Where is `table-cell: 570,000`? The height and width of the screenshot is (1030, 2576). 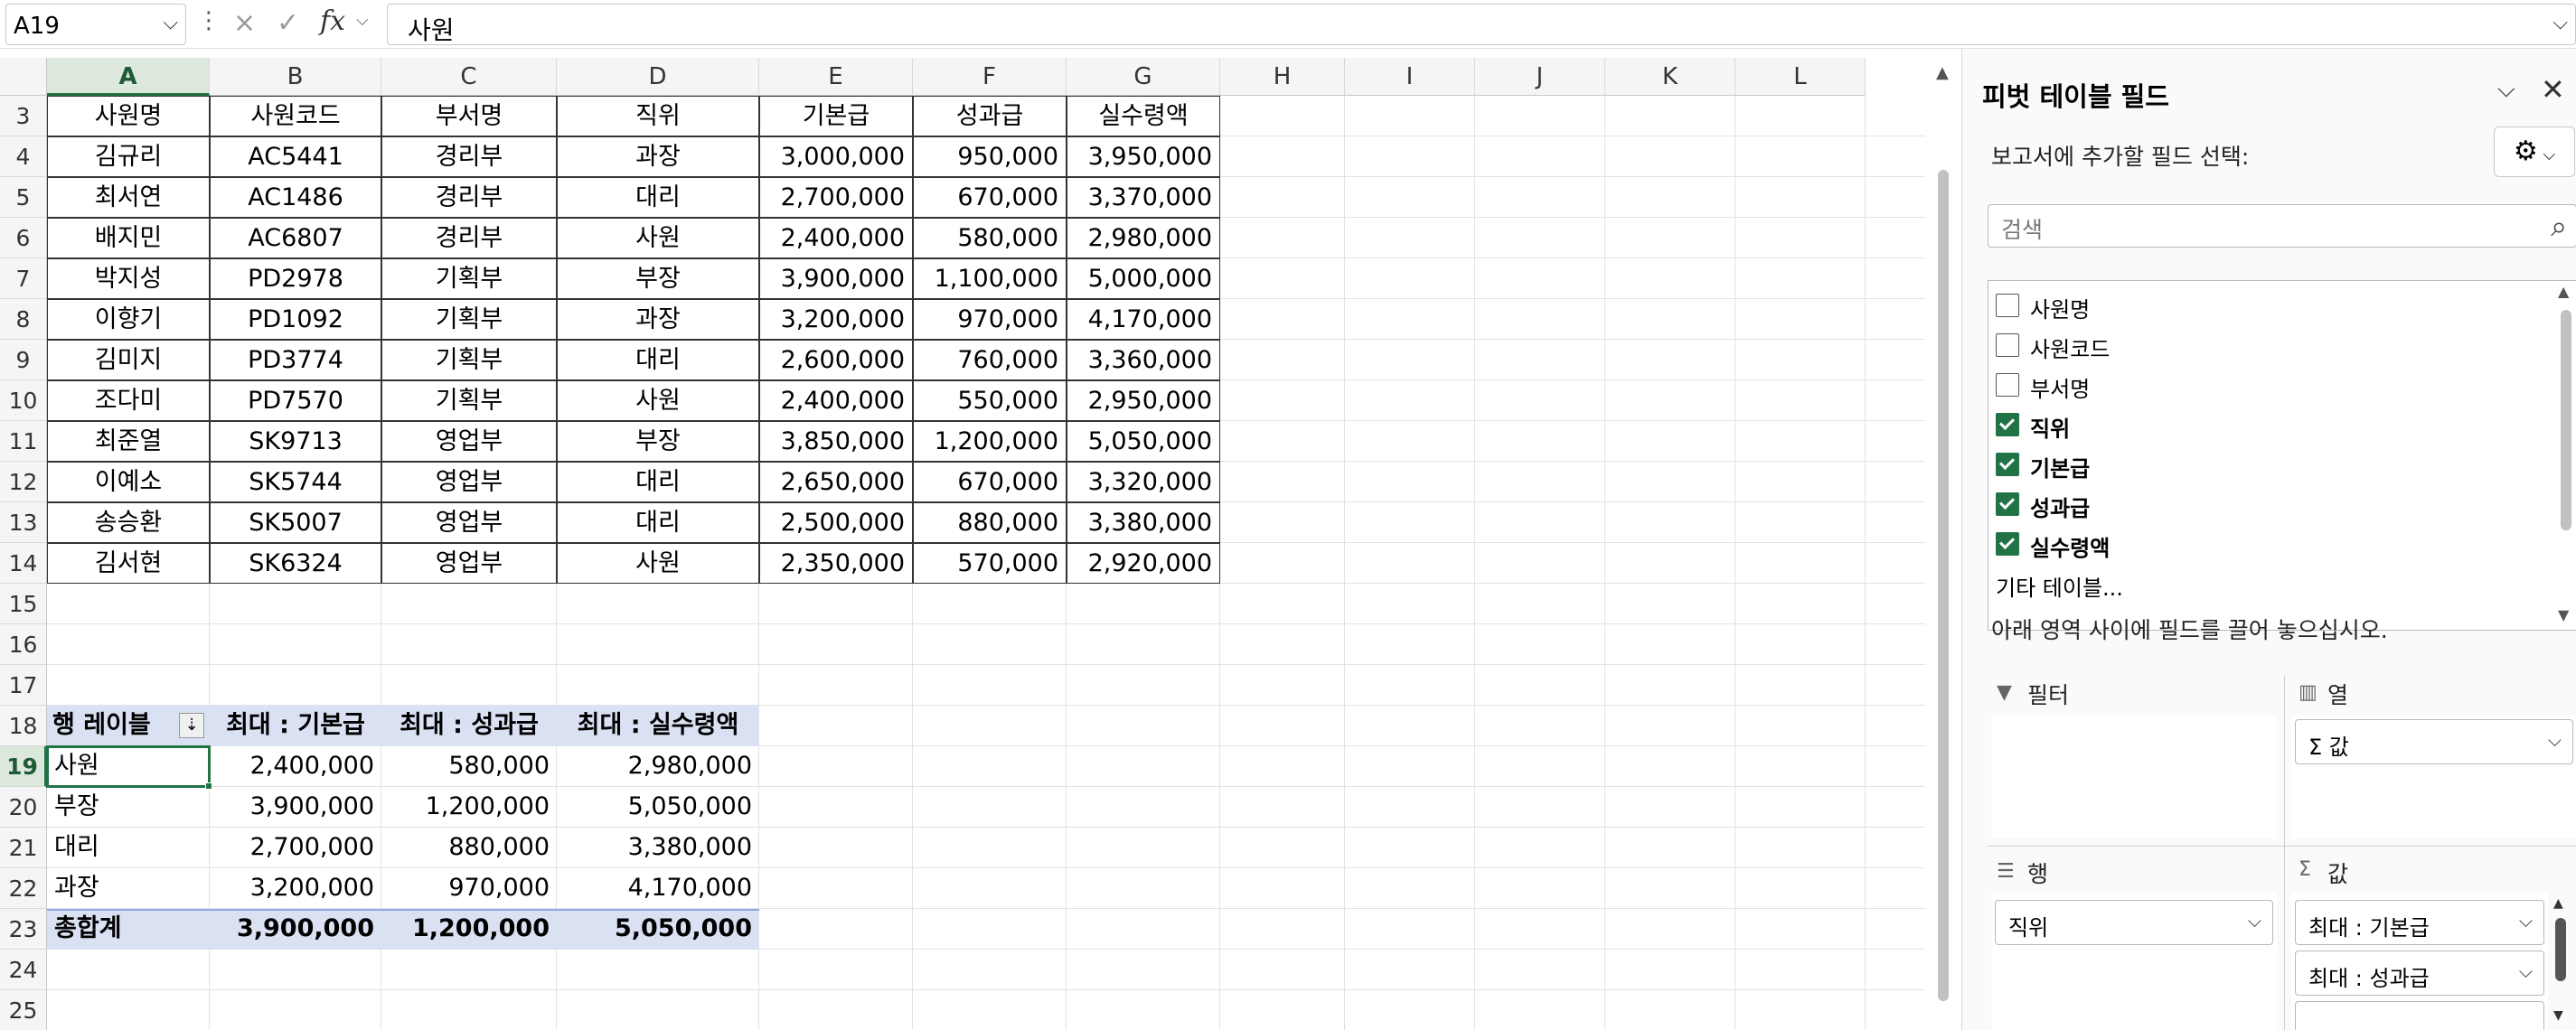 table-cell: 570,000 is located at coordinates (990, 563).